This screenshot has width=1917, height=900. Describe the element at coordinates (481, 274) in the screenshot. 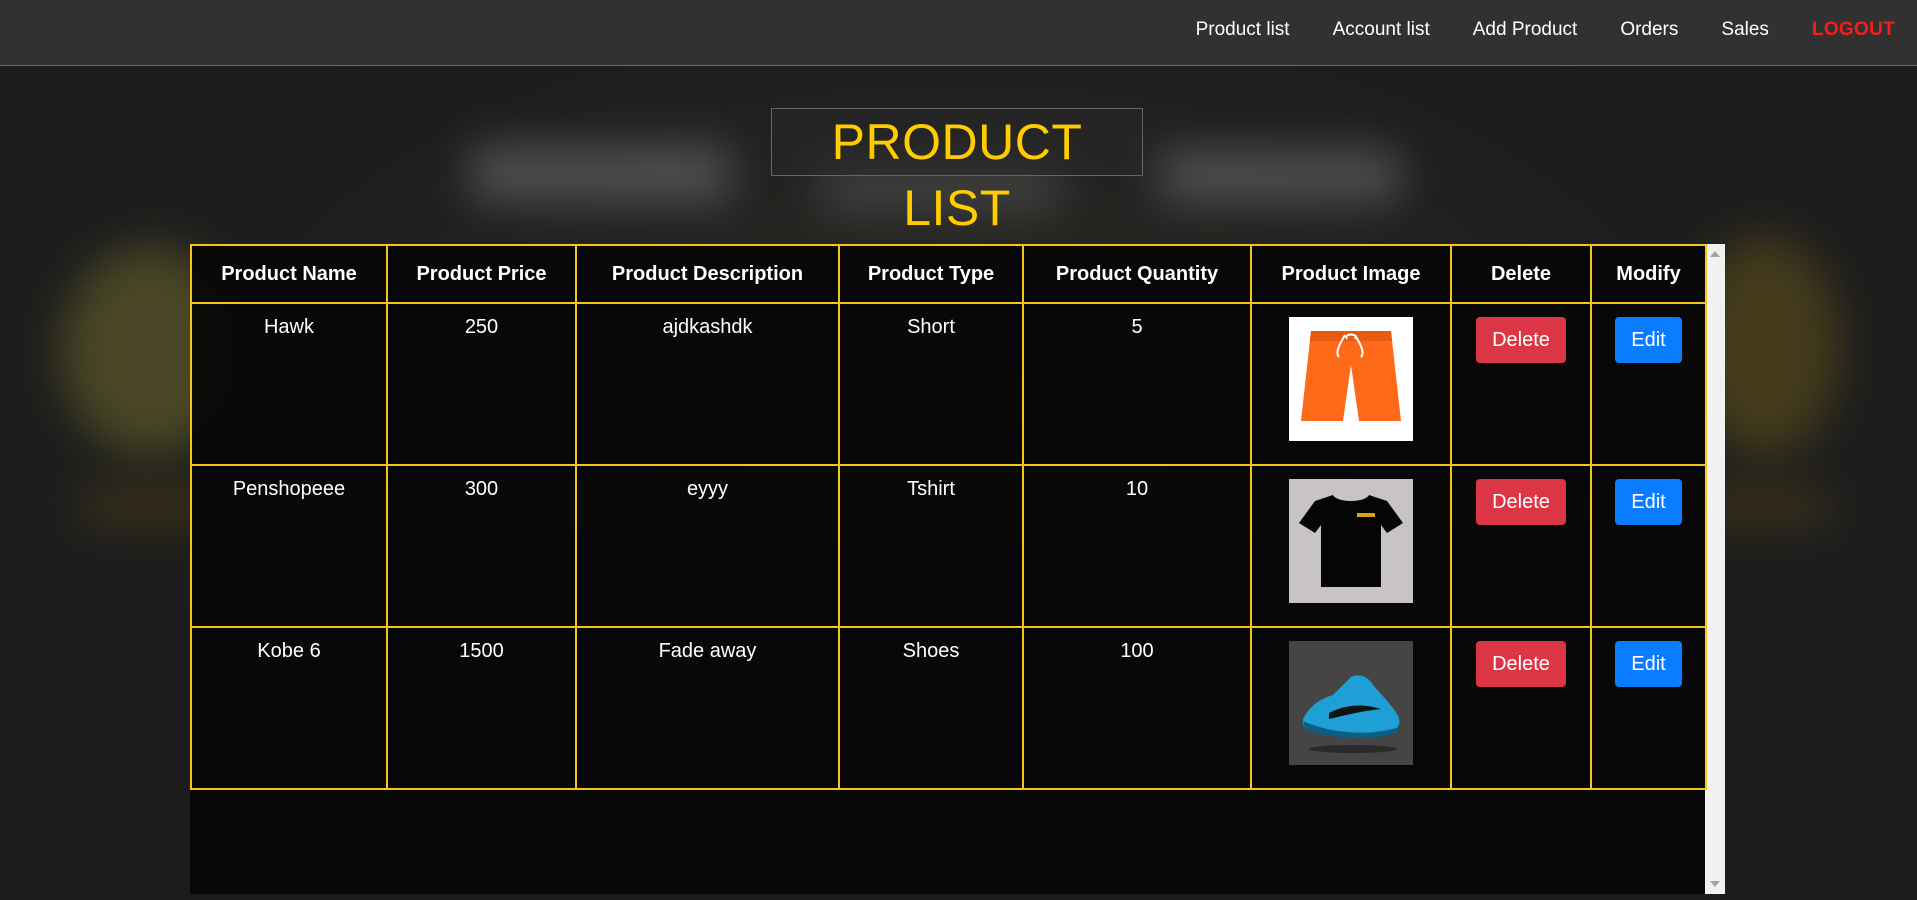

I see `header-product-price: Product Price` at that location.